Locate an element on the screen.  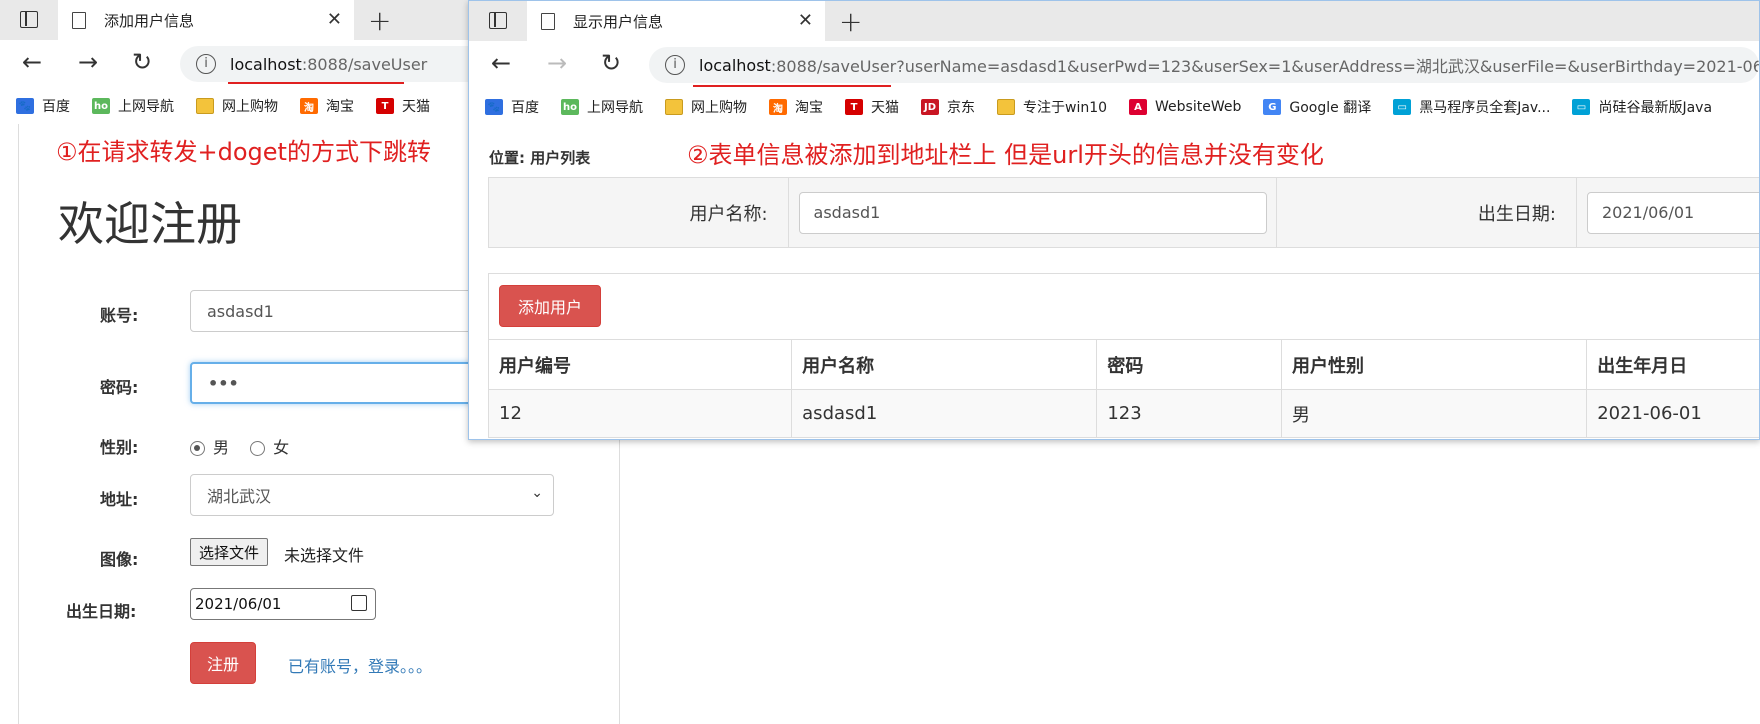
search-name-label: 用户名称: is located at coordinates (638, 212).